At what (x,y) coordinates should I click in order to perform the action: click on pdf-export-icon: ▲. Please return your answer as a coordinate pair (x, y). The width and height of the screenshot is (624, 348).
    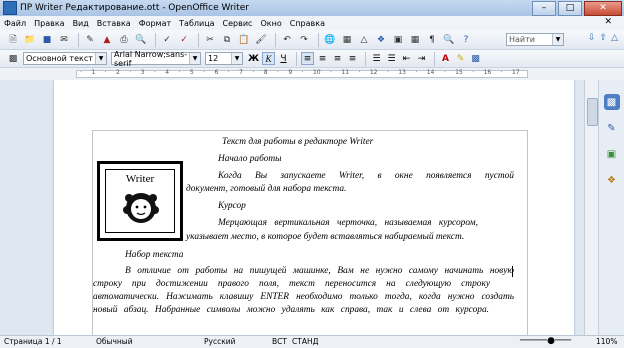
    Looking at the image, I should click on (107, 40).